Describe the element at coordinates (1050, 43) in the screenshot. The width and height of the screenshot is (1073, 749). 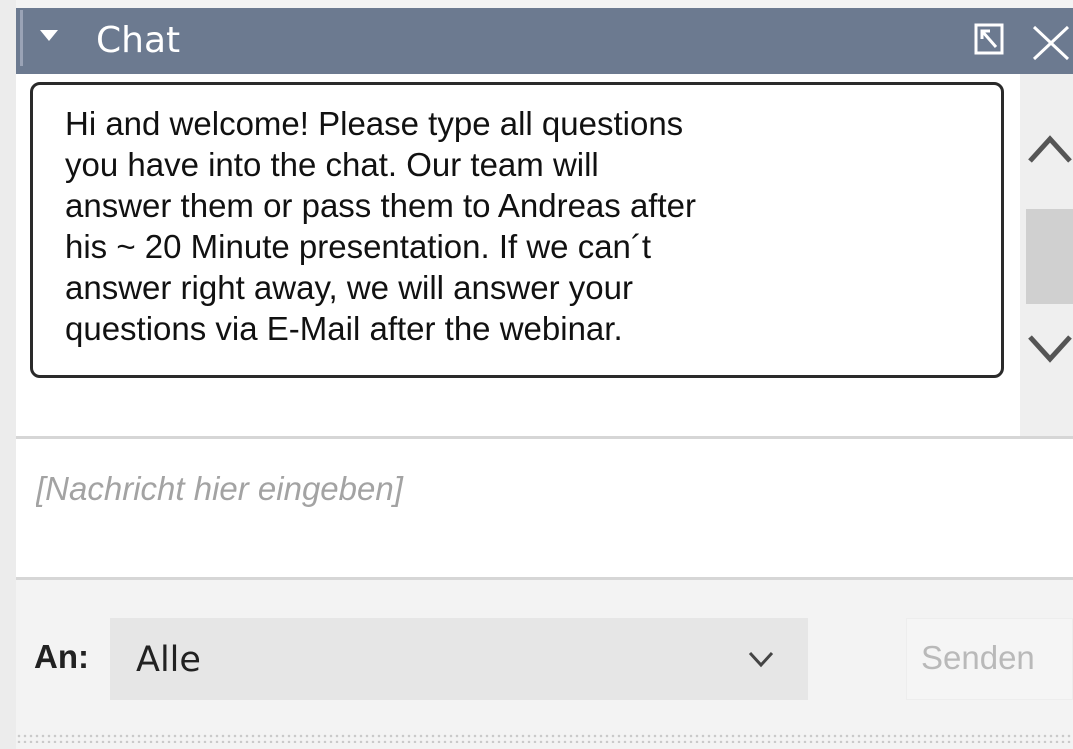
I see `close-icon` at that location.